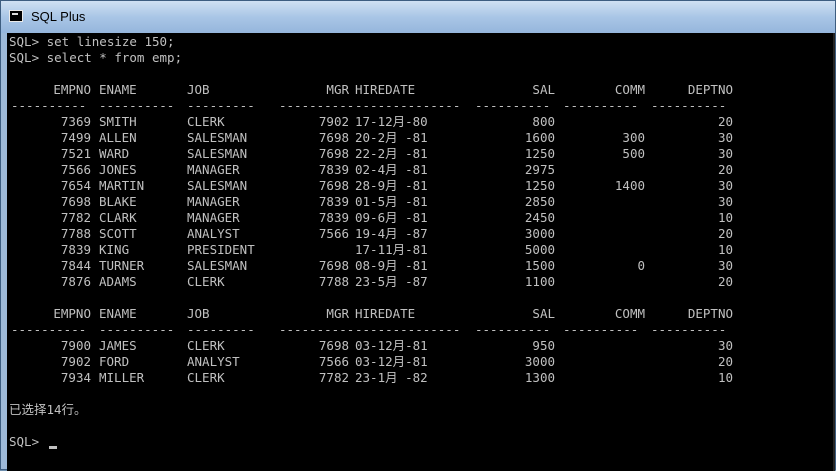 The image size is (836, 471). I want to click on cell-hiredate: 08-9月 -81, so click(391, 265).